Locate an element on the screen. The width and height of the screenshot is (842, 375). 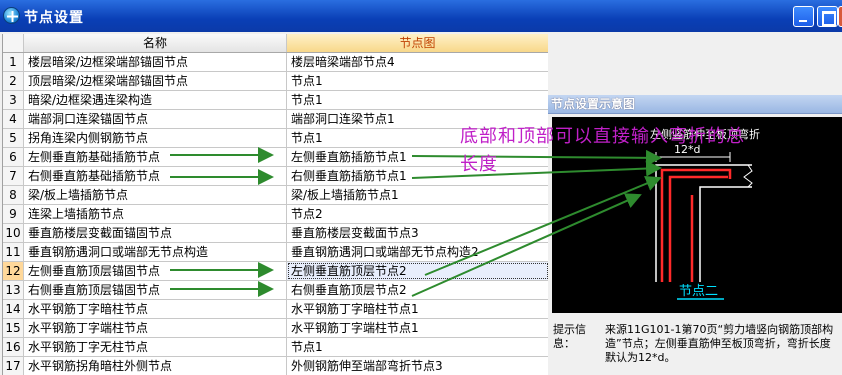
row-name-cell: 端部洞口连梁锚固节点 is located at coordinates (155, 119).